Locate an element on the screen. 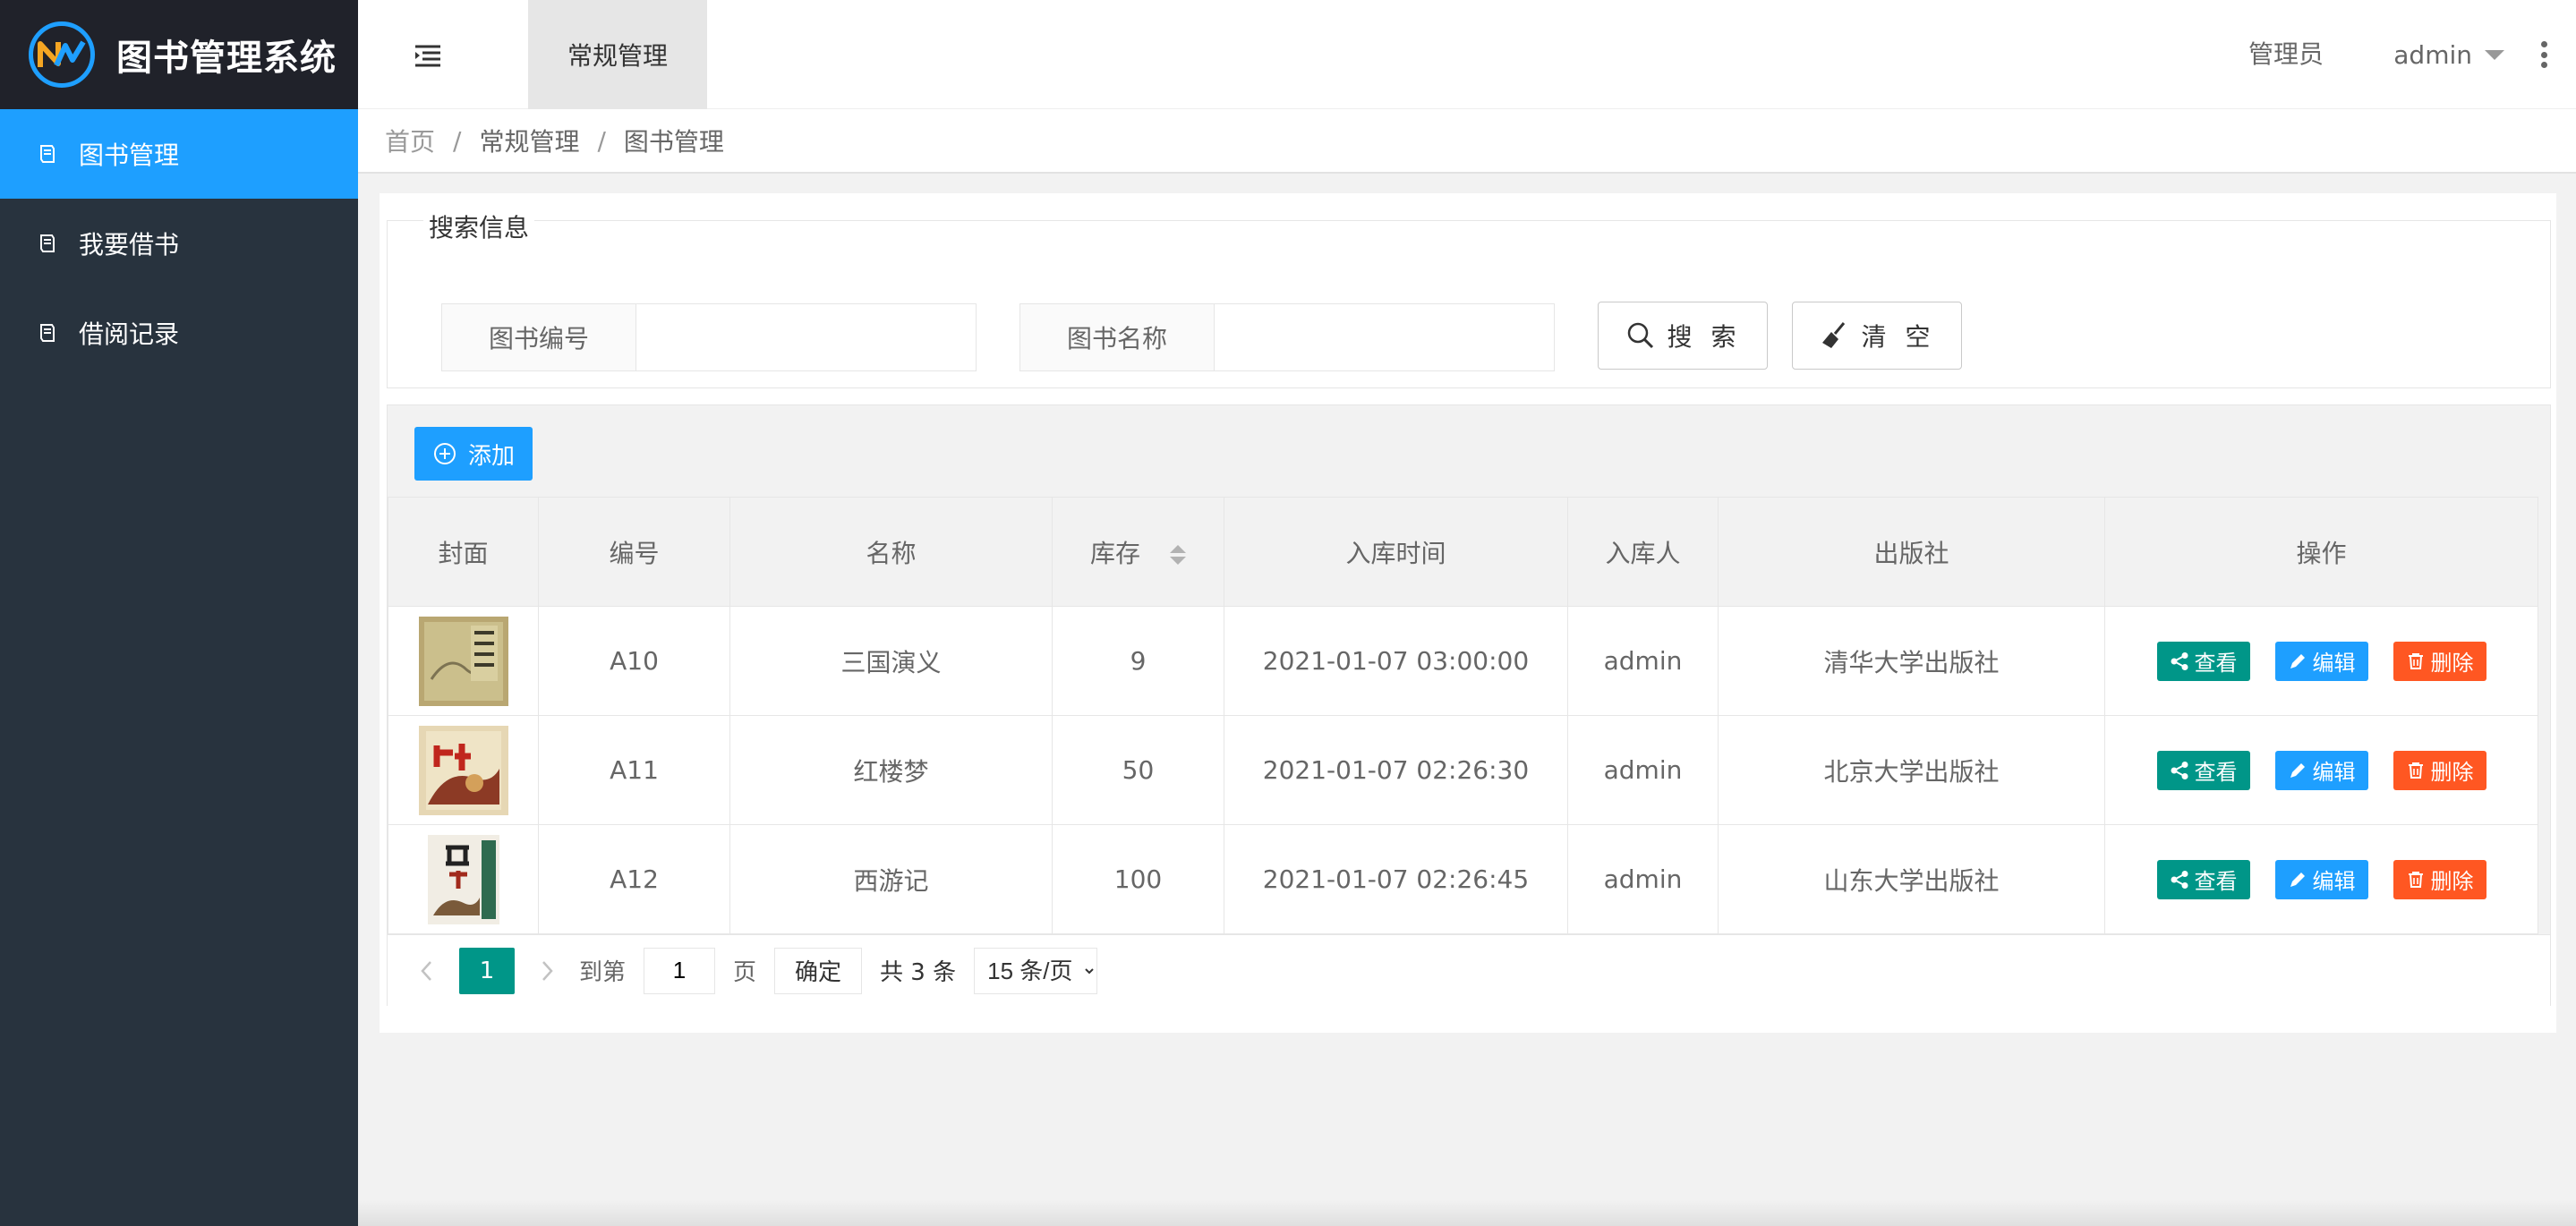 This screenshot has width=2576, height=1226. app-title: 图书管理系统 is located at coordinates (226, 58).